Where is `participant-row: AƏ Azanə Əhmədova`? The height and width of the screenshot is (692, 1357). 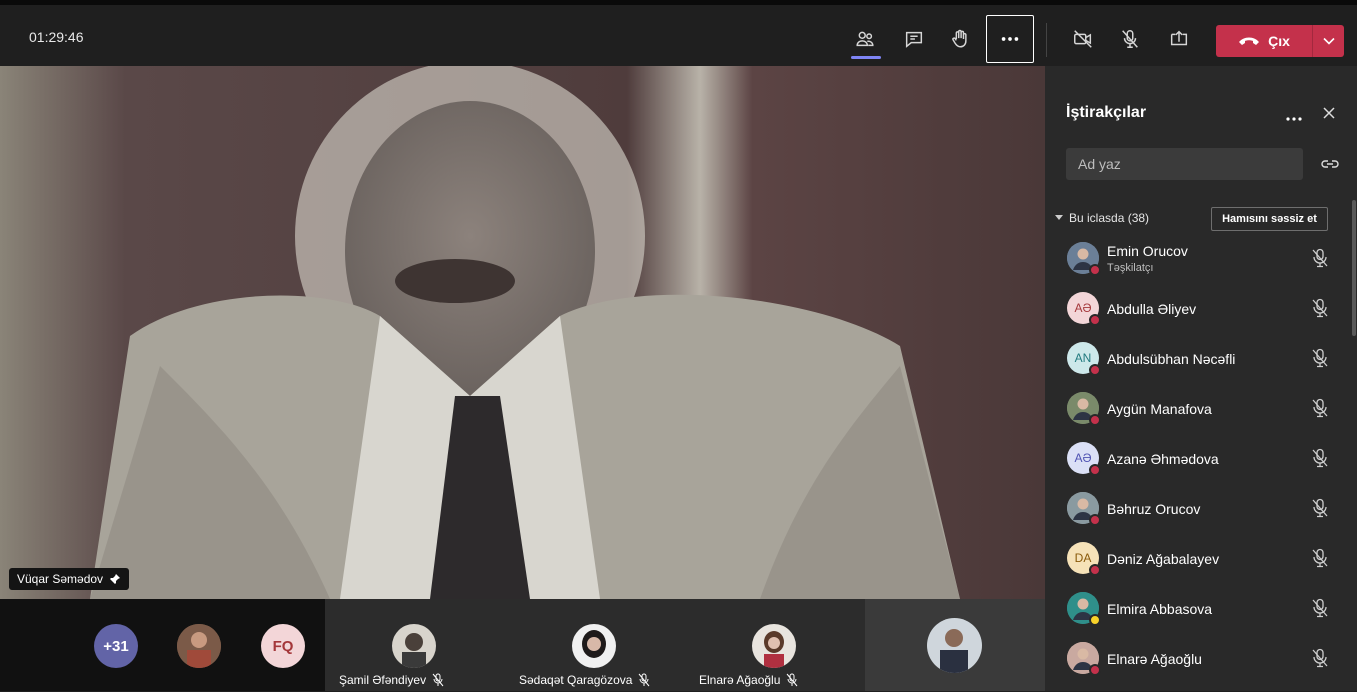 participant-row: AƏ Azanə Əhmədova is located at coordinates (1195, 467).